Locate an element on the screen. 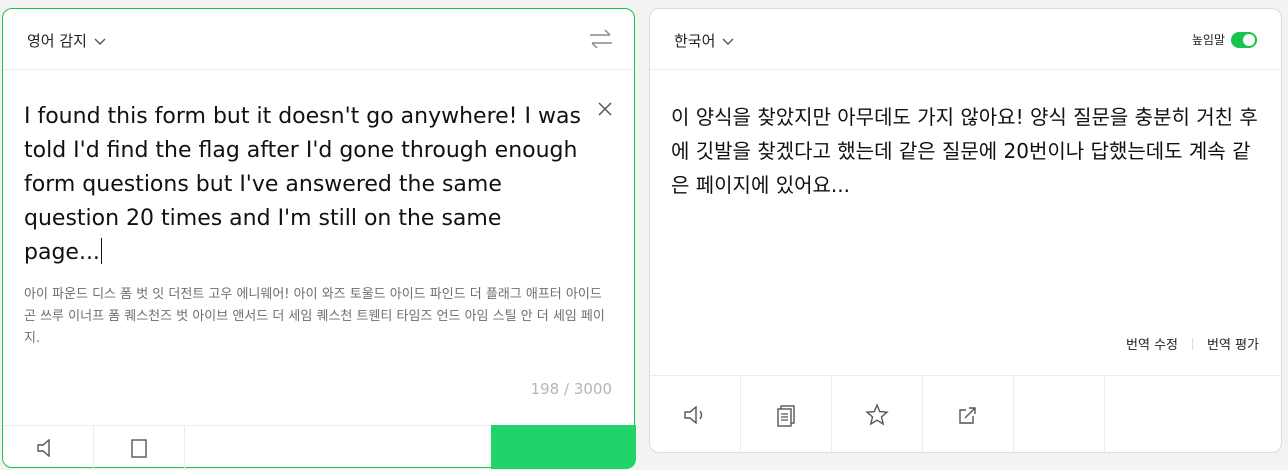  divider is located at coordinates (1193, 343).